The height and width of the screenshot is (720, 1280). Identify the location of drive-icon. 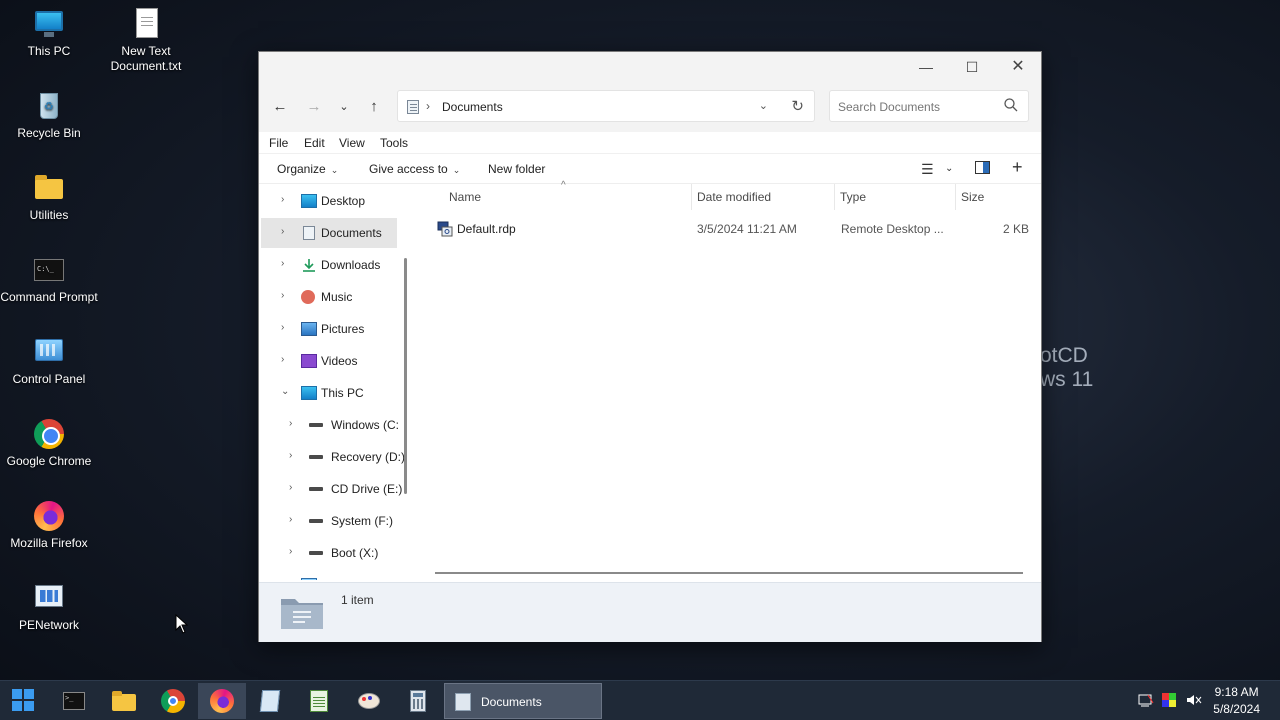
(316, 457).